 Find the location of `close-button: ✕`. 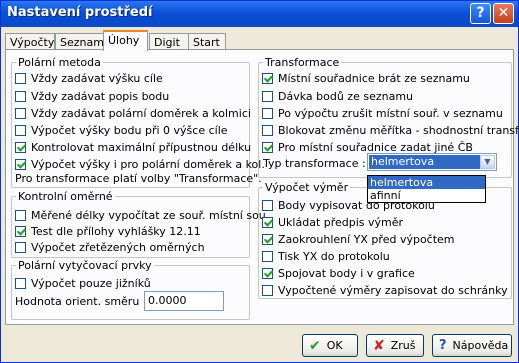

close-button: ✕ is located at coordinates (503, 13).